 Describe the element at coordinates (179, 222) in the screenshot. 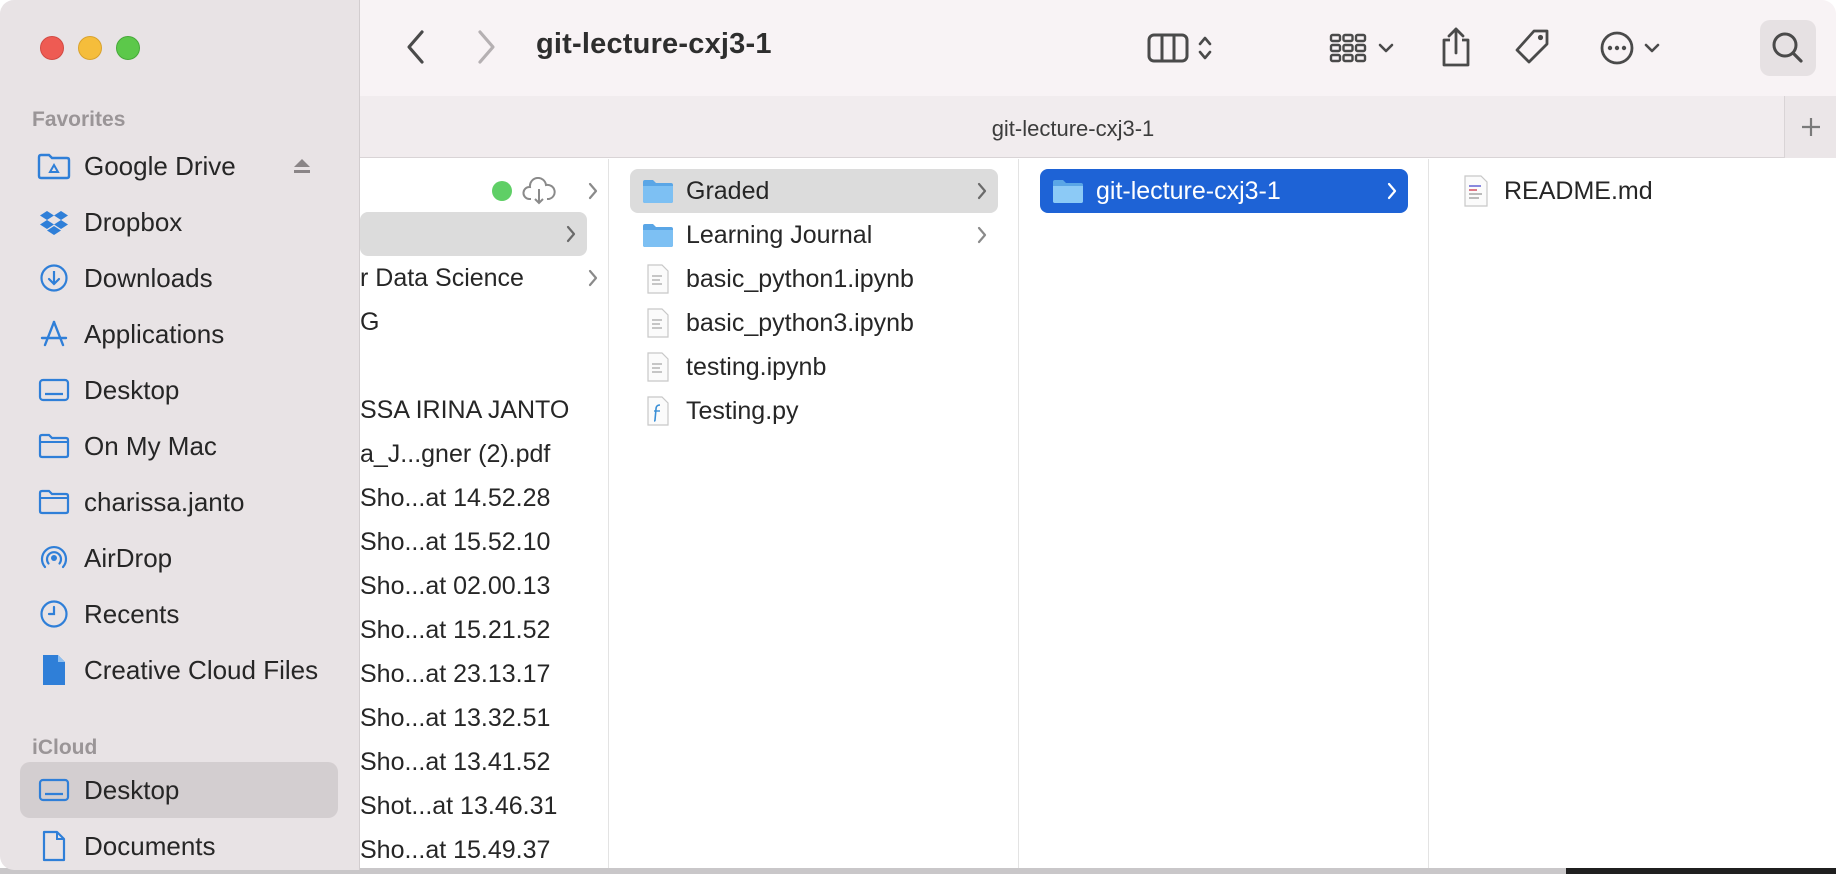

I see `sidebar-item-dropbox: Dropbox` at that location.